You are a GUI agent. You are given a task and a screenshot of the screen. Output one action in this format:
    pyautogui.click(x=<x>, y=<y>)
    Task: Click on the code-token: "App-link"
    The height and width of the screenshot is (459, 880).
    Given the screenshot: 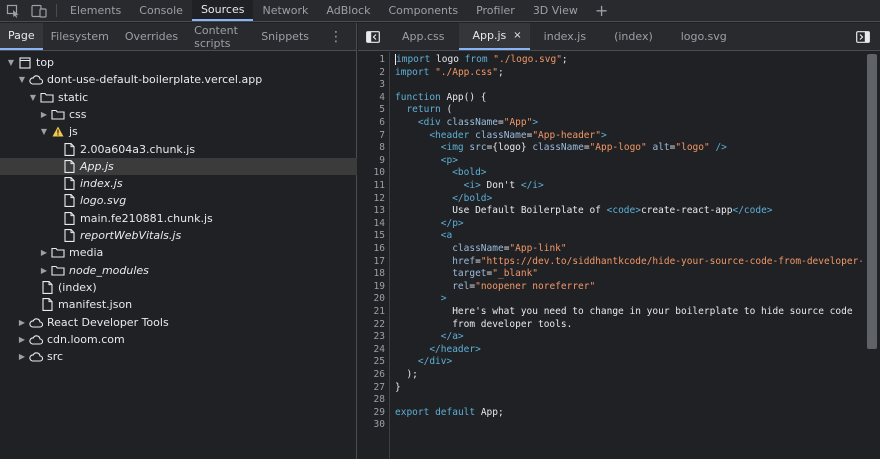 What is the action you would take?
    pyautogui.click(x=538, y=248)
    